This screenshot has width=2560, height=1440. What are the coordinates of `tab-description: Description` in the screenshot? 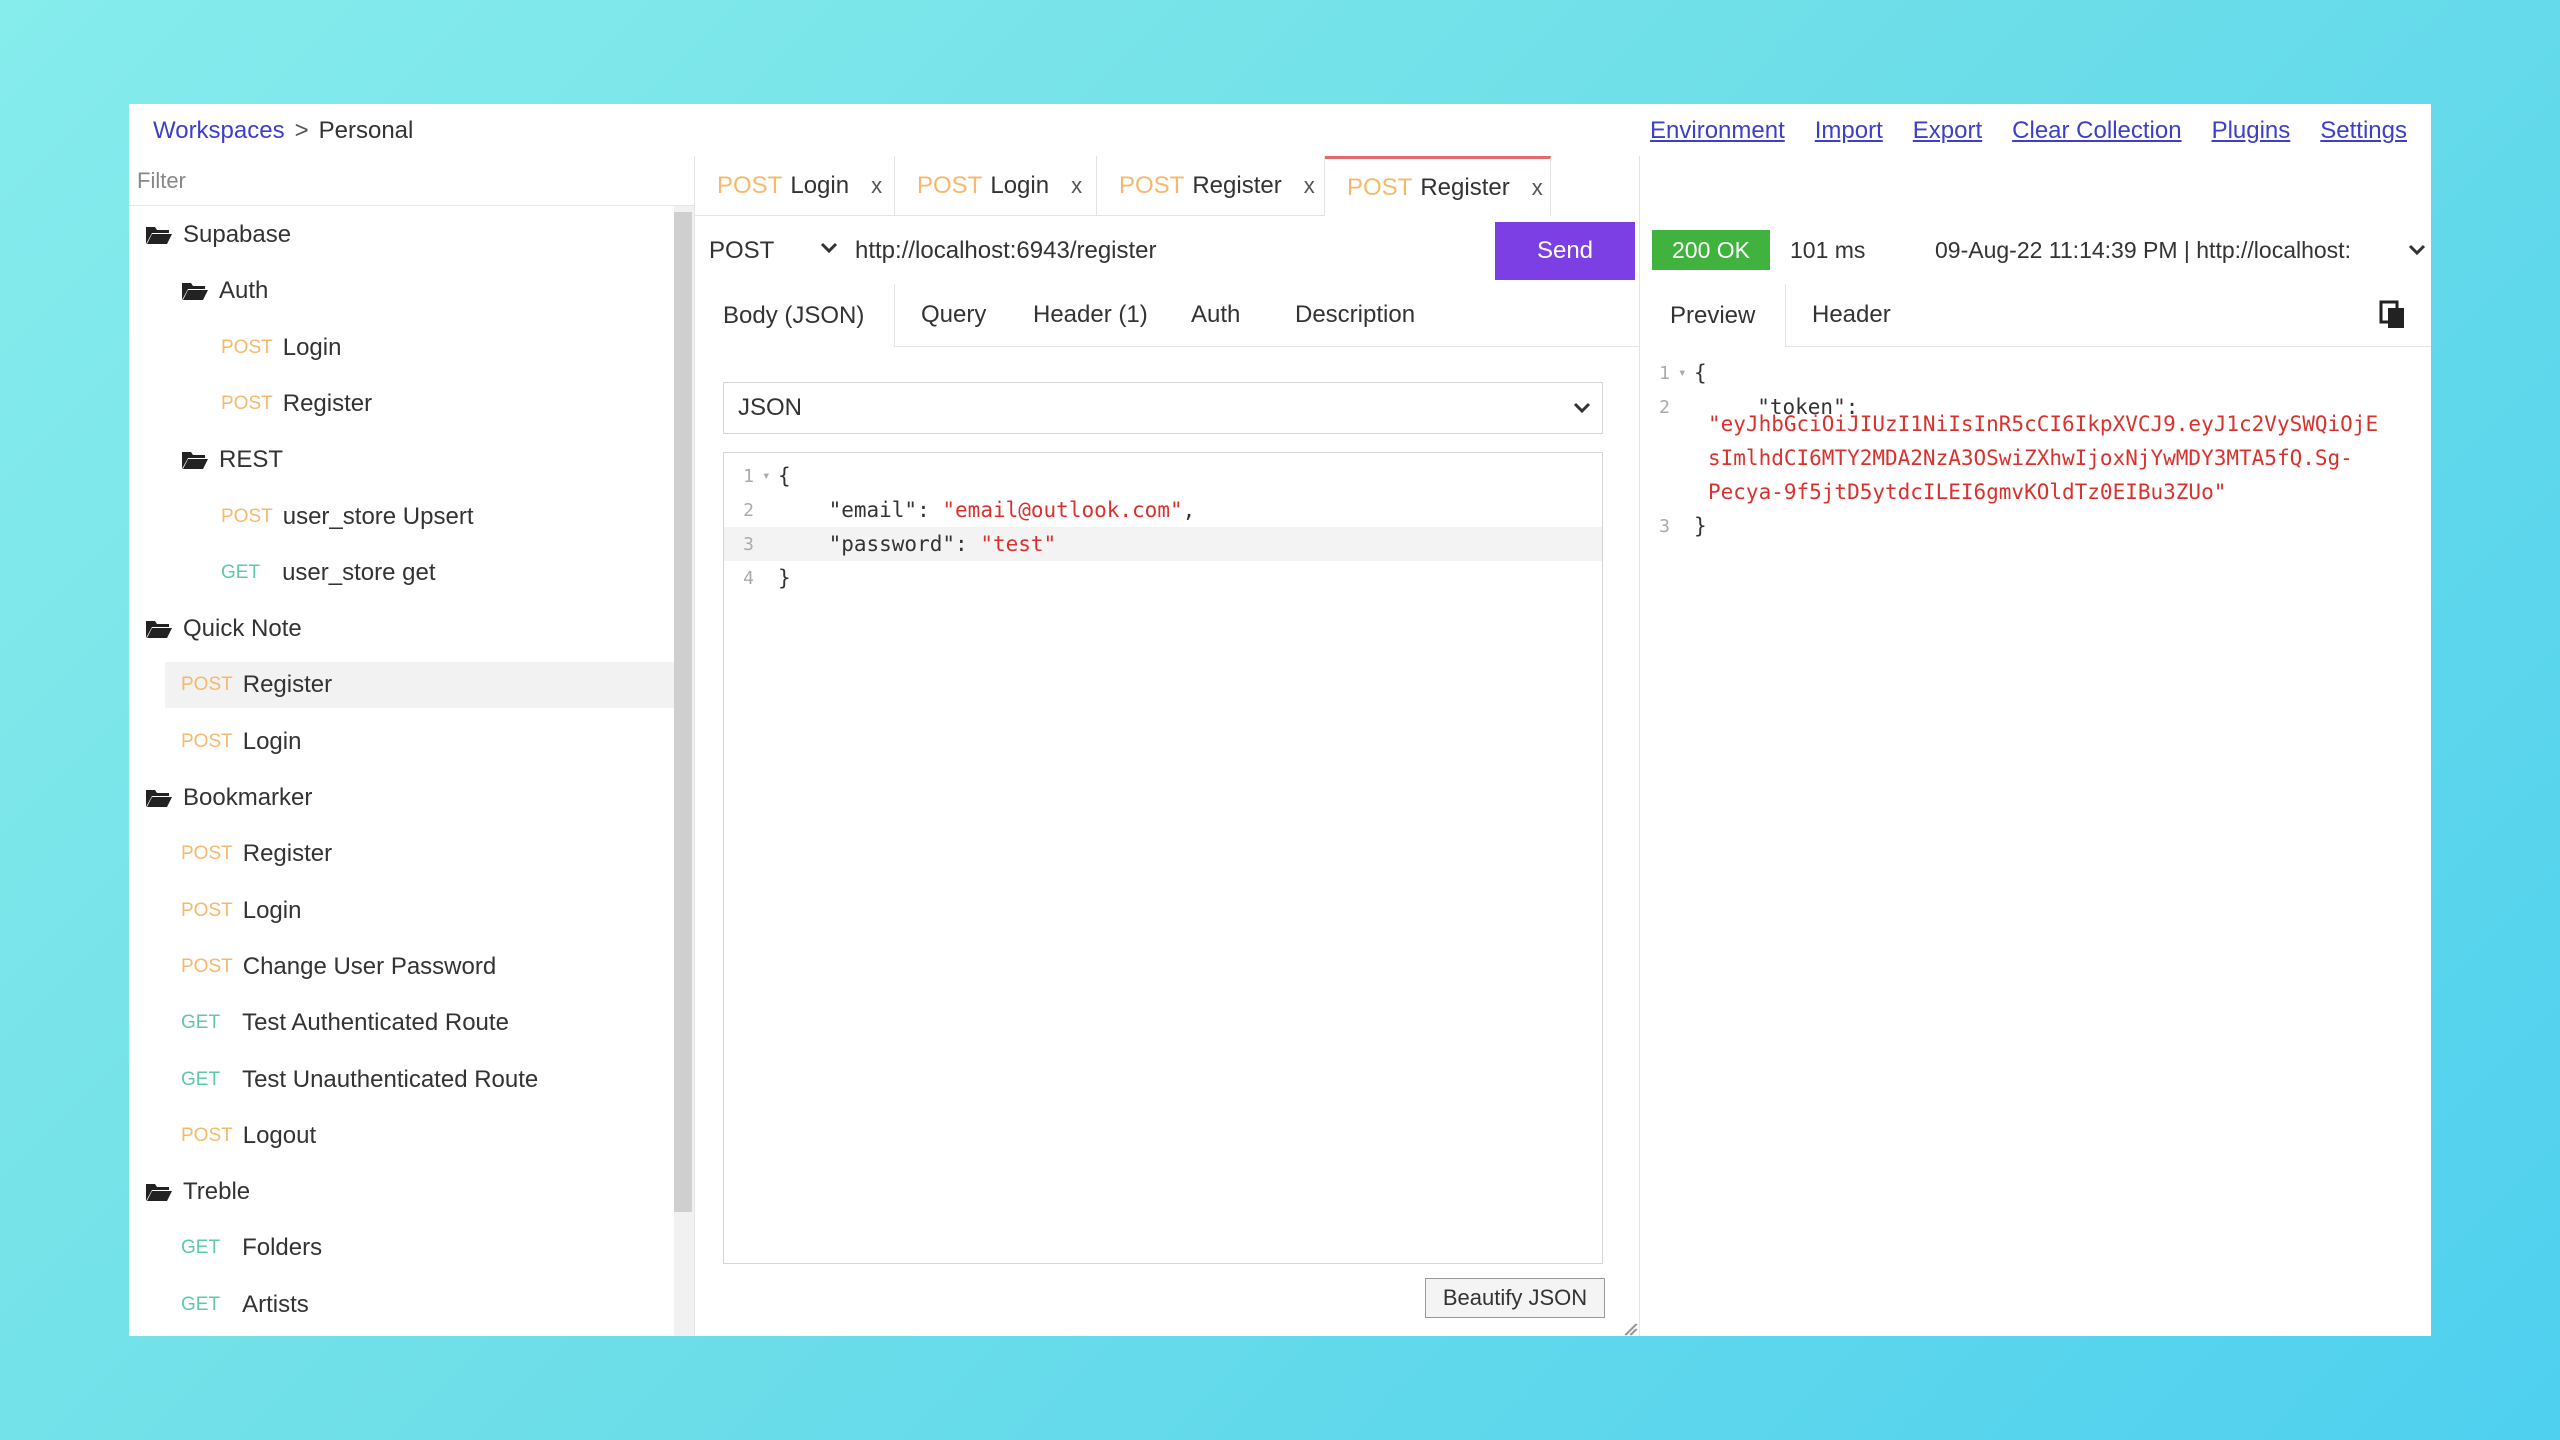 It's located at (1355, 315).